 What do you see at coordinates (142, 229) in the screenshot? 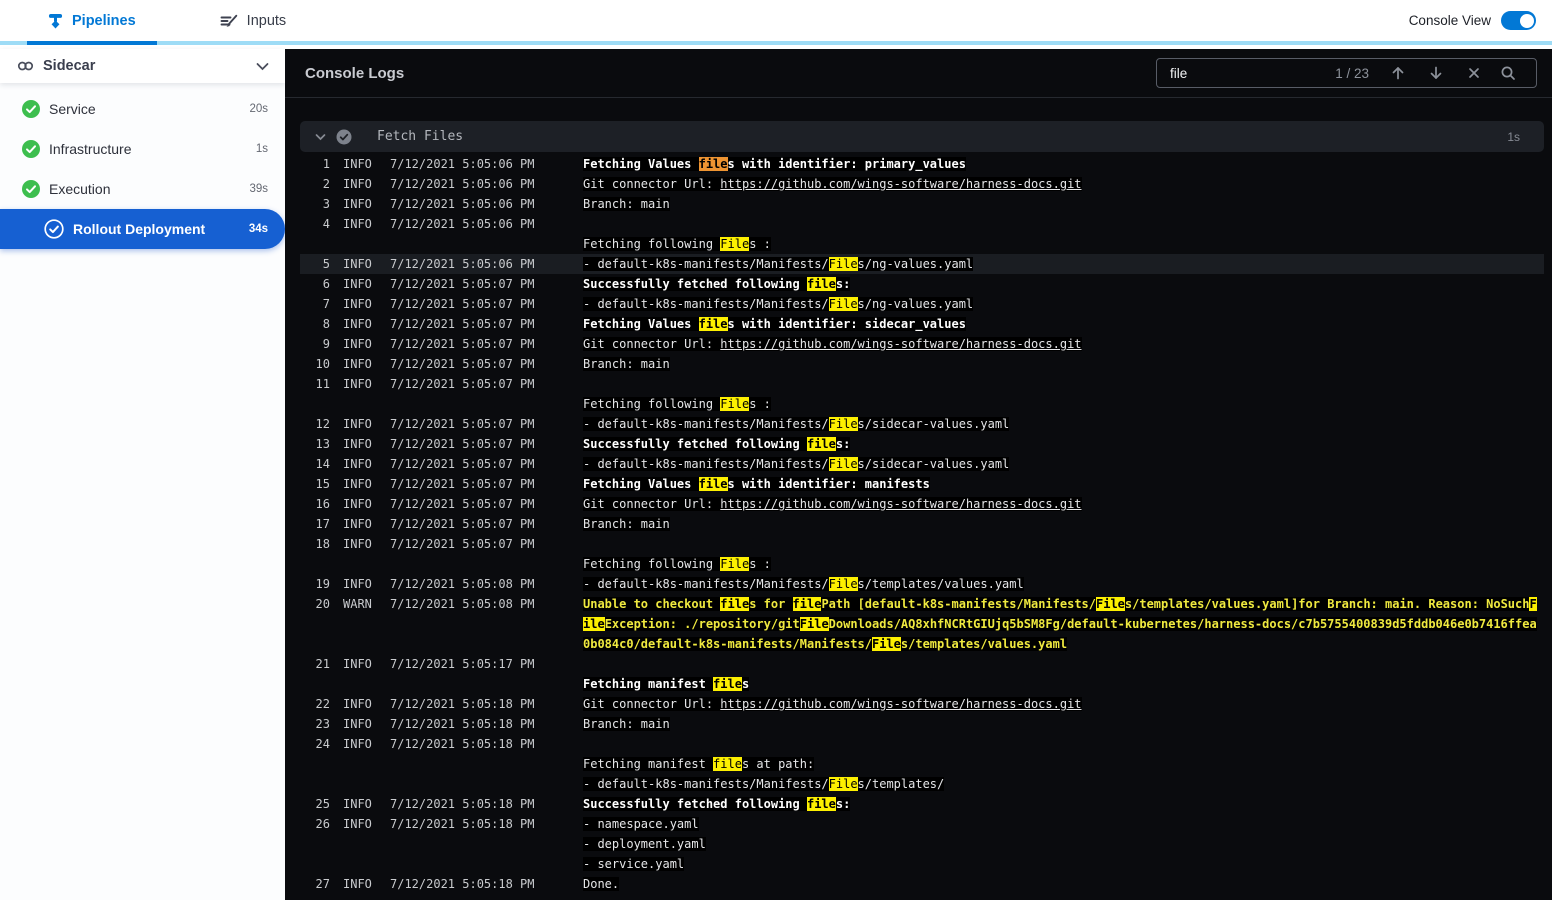
I see `sidebar-item-rollout-deployment: Rollout Deployment 34s` at bounding box center [142, 229].